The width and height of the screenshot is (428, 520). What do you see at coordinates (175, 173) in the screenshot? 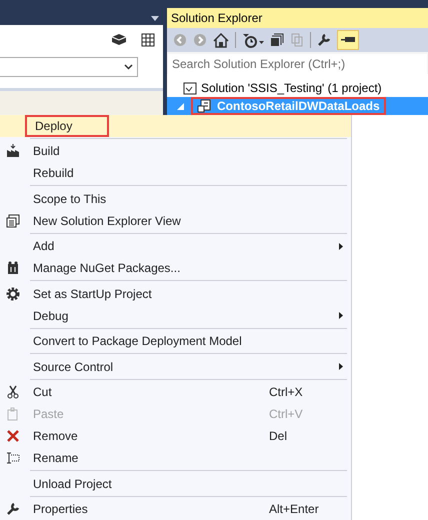
I see `menu-item: Rebuild` at bounding box center [175, 173].